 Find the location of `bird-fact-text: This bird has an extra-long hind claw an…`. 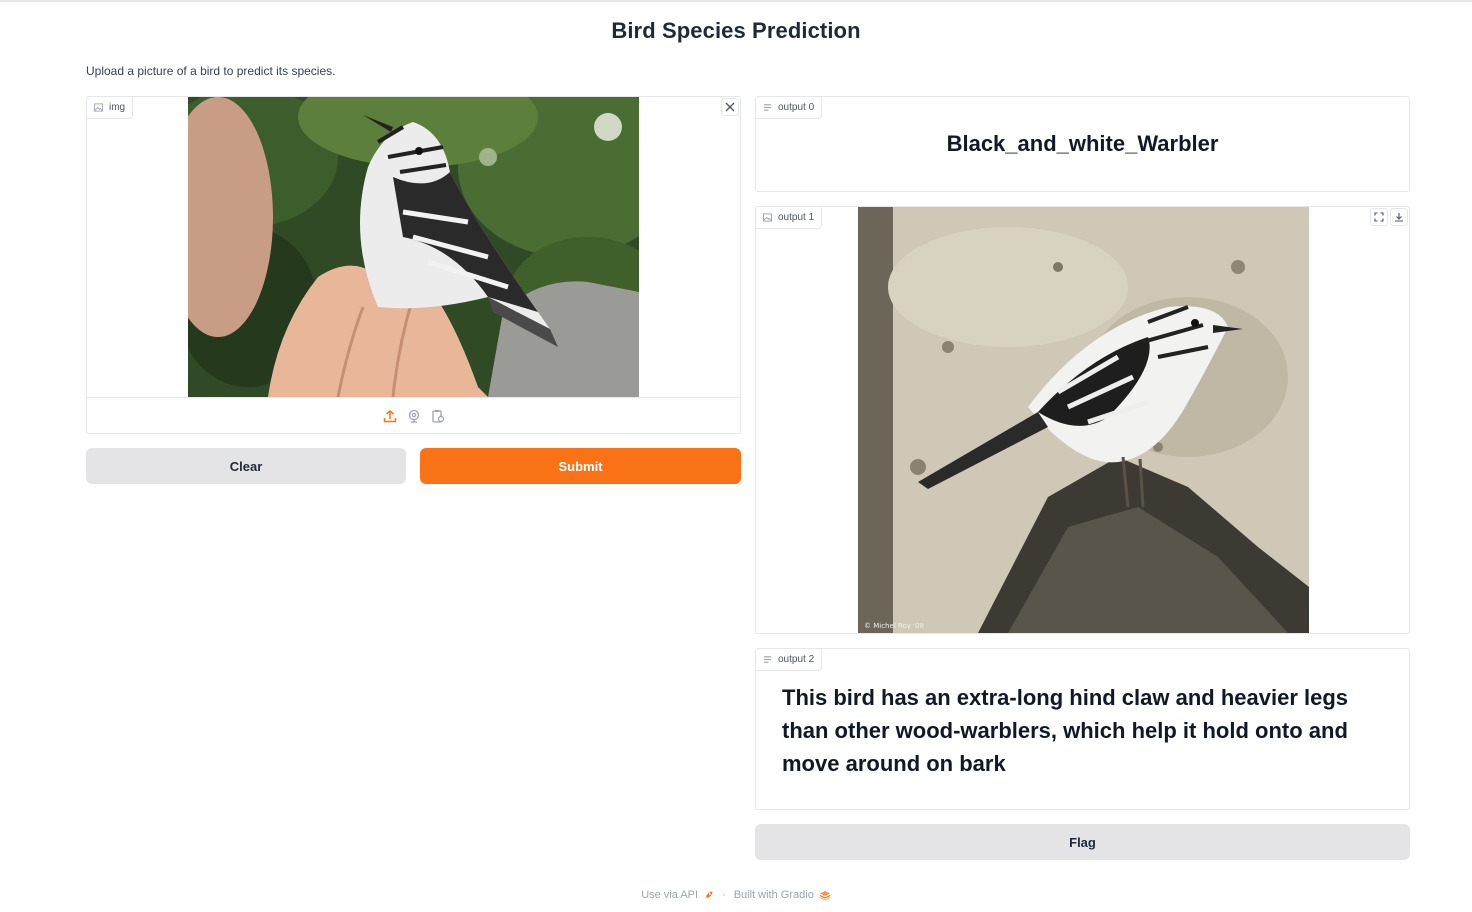

bird-fact-text: This bird has an extra-long hind claw an… is located at coordinates (1065, 730).